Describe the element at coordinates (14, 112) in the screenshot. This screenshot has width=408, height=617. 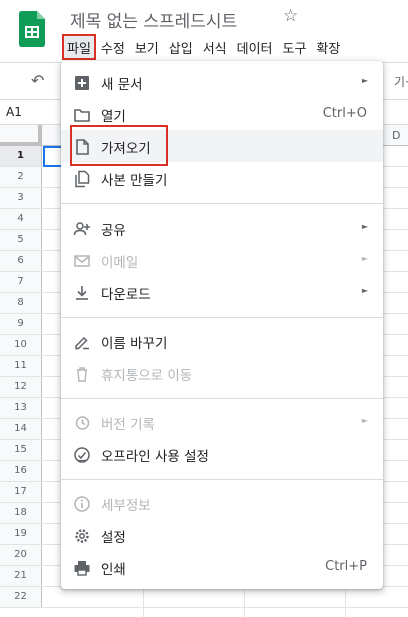
I see `name-box: A1` at that location.